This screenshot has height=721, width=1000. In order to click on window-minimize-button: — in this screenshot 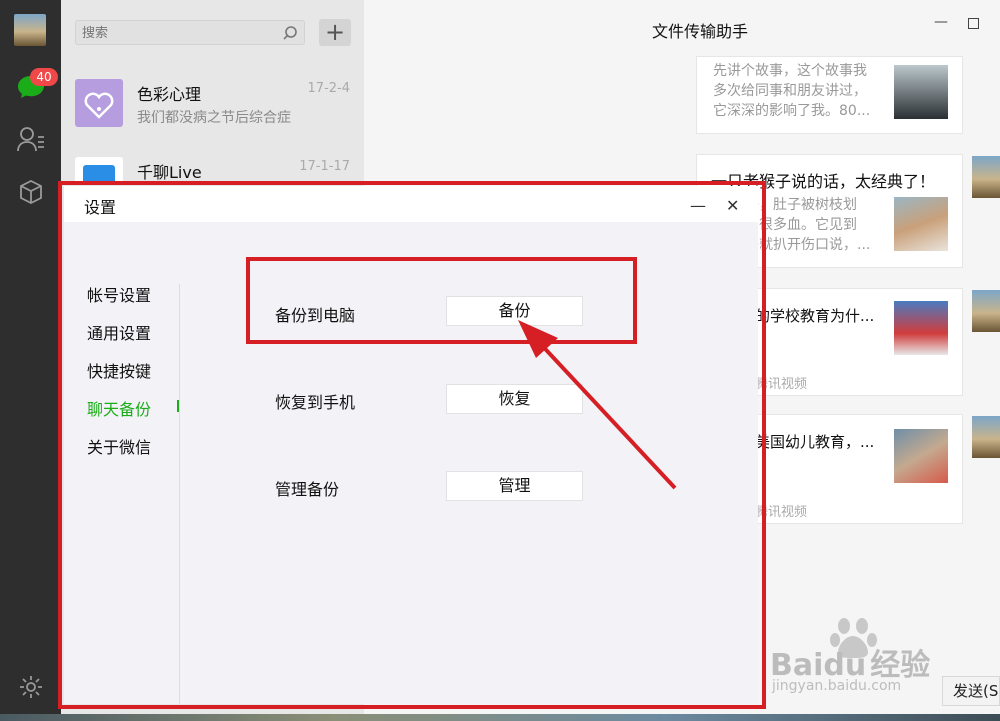, I will do `click(941, 22)`.